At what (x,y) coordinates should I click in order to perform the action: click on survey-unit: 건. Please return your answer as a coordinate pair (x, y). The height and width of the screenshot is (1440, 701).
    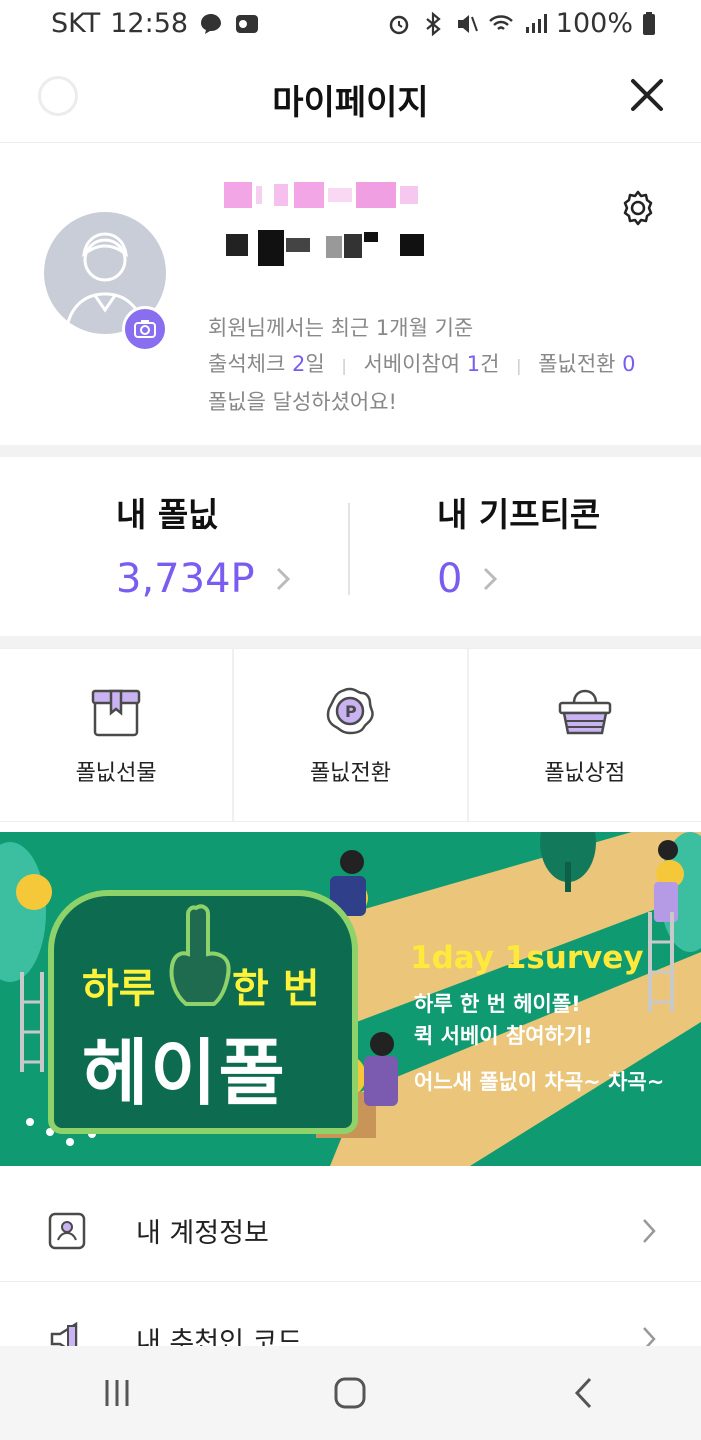
    Looking at the image, I should click on (490, 364).